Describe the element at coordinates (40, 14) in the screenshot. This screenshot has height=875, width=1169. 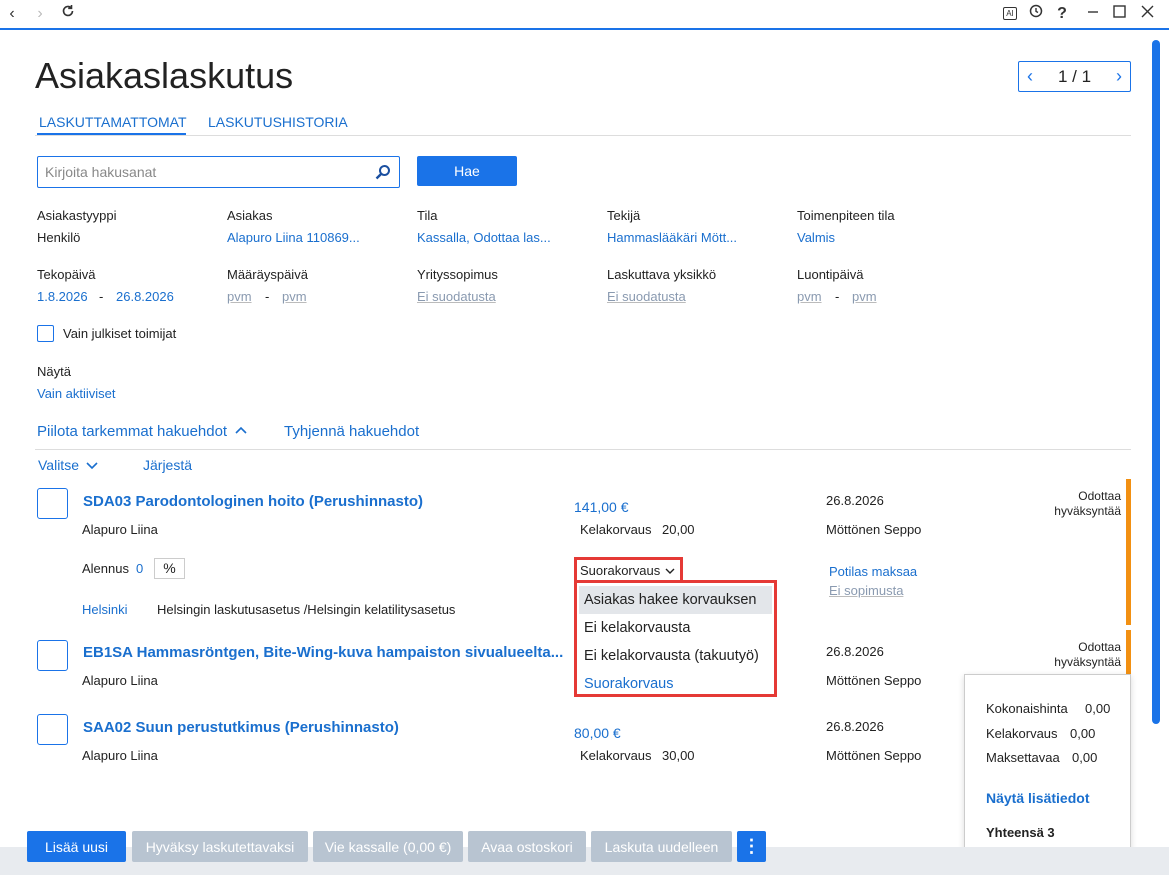
I see `forward-icon: ›` at that location.